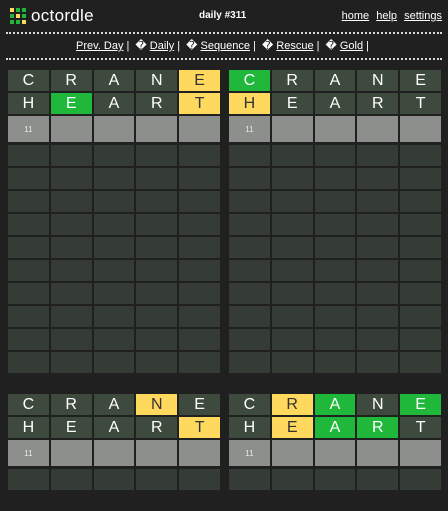 This screenshot has width=448, height=511. I want to click on prev-day-link: Prev. Day, so click(99, 46).